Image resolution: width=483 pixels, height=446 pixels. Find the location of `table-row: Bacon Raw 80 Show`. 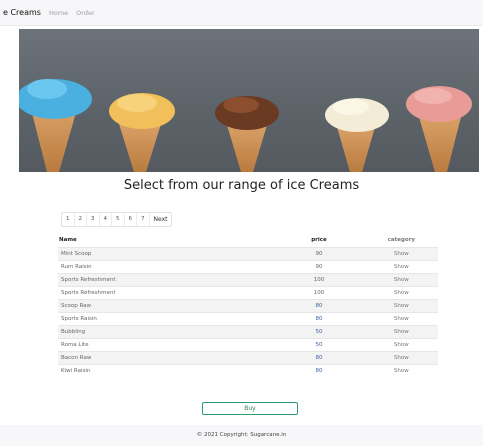

table-row: Bacon Raw 80 Show is located at coordinates (248, 358).